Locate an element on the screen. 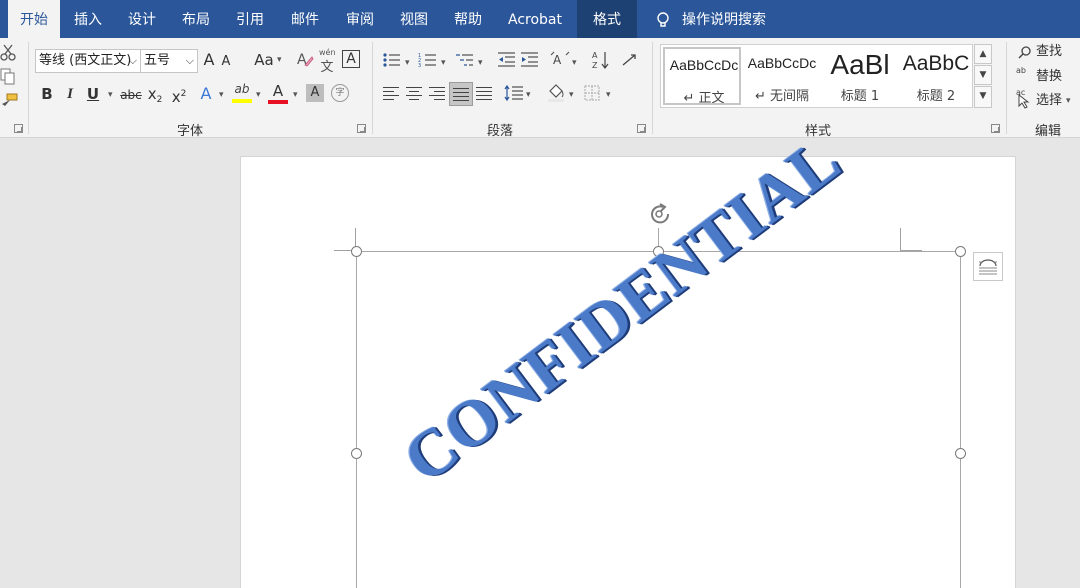  font-dialog-launcher is located at coordinates (361, 128).